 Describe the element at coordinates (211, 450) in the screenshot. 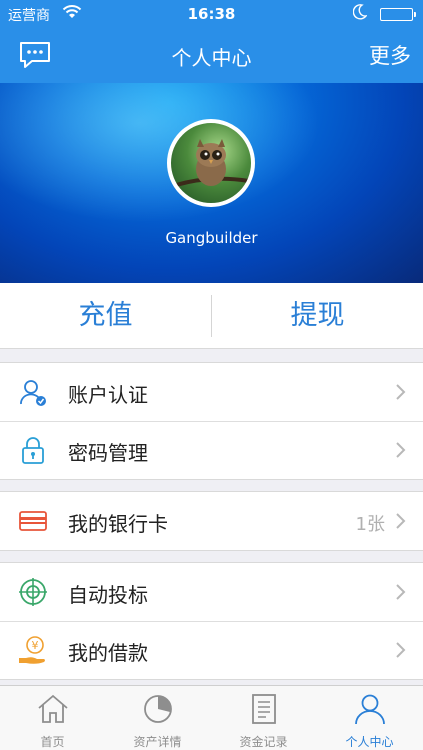

I see `menu-row-password: 密码管理` at that location.